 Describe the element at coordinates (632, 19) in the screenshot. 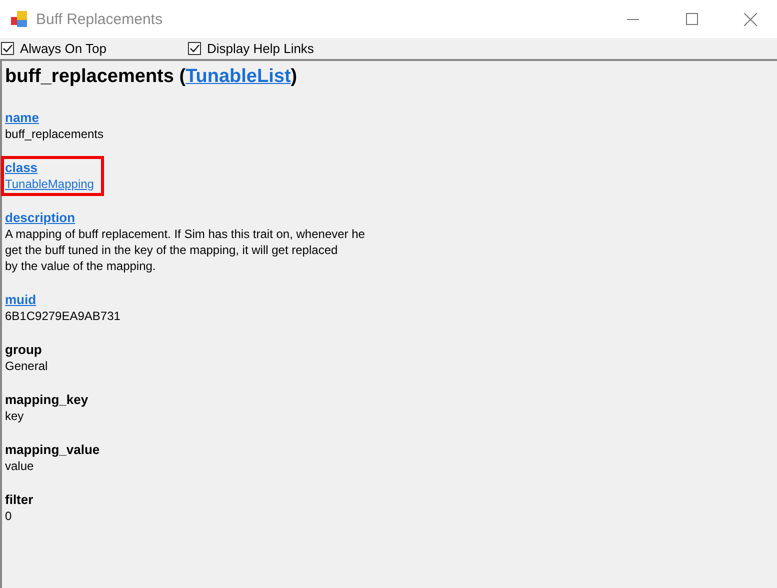

I see `minimize-icon` at that location.